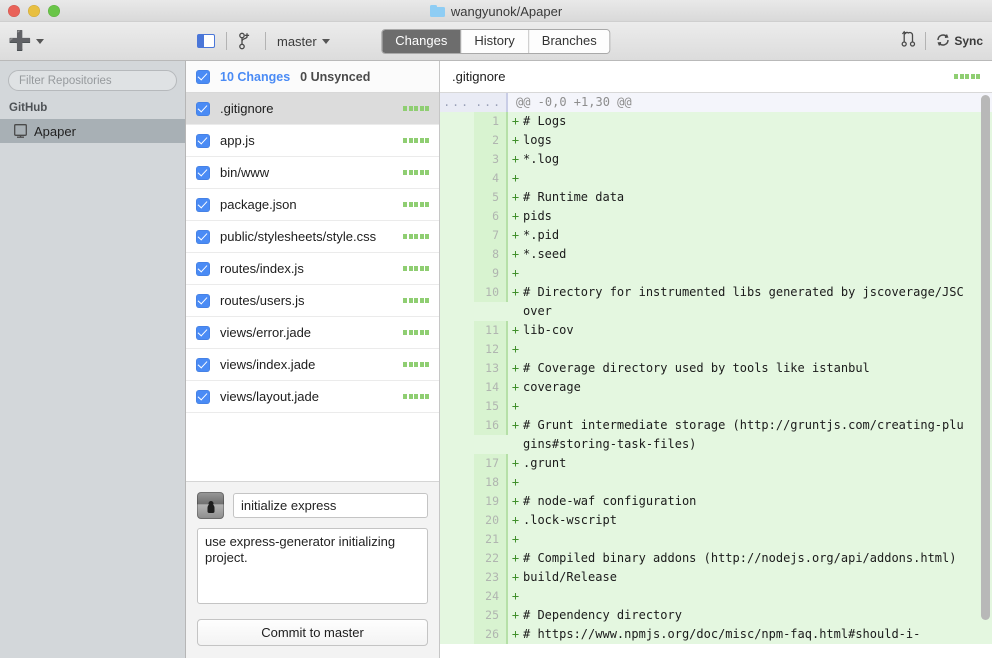  Describe the element at coordinates (491, 197) in the screenshot. I see `diff-new-line-number: 5` at that location.